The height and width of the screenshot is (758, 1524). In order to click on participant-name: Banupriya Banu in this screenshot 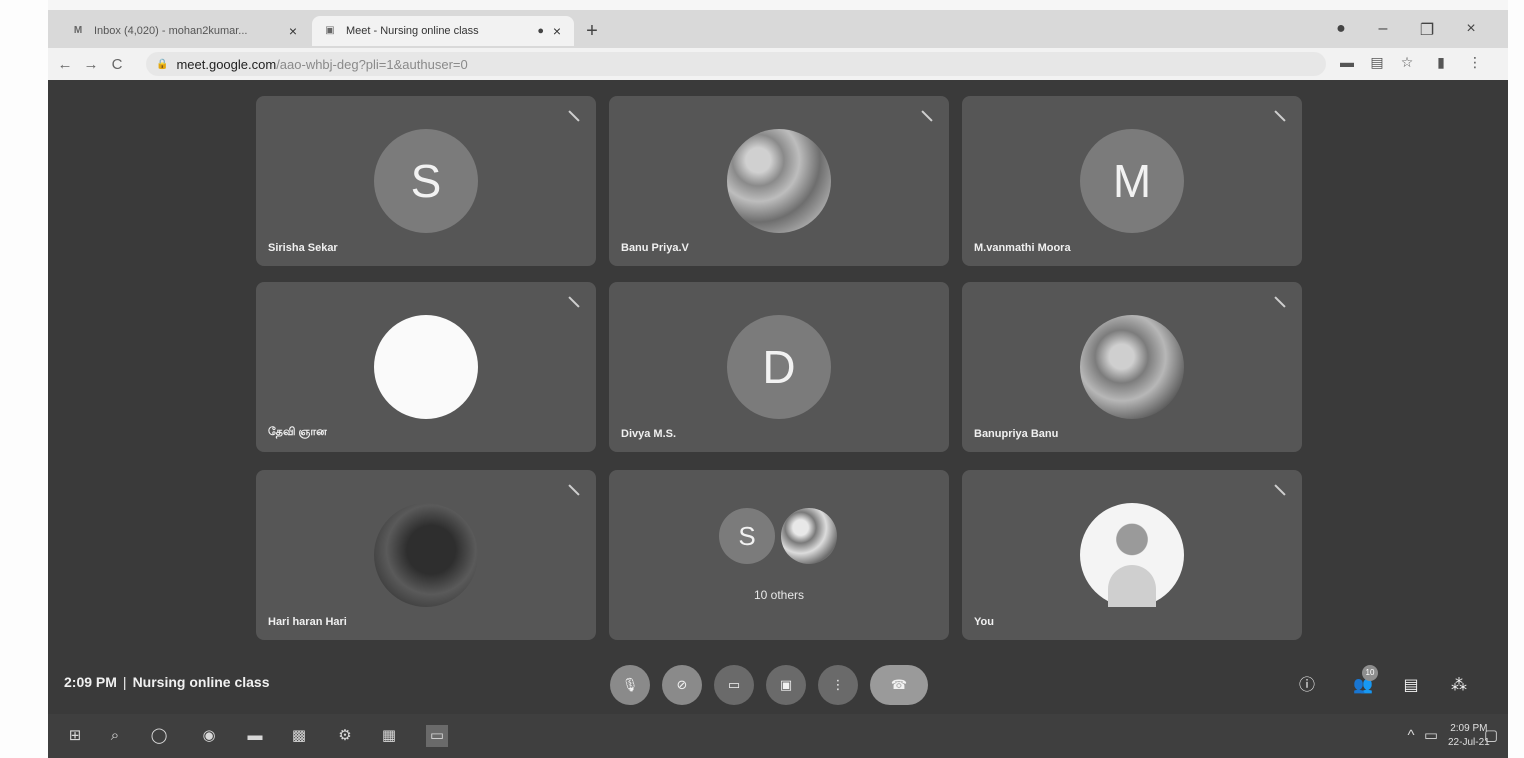, I will do `click(1016, 434)`.